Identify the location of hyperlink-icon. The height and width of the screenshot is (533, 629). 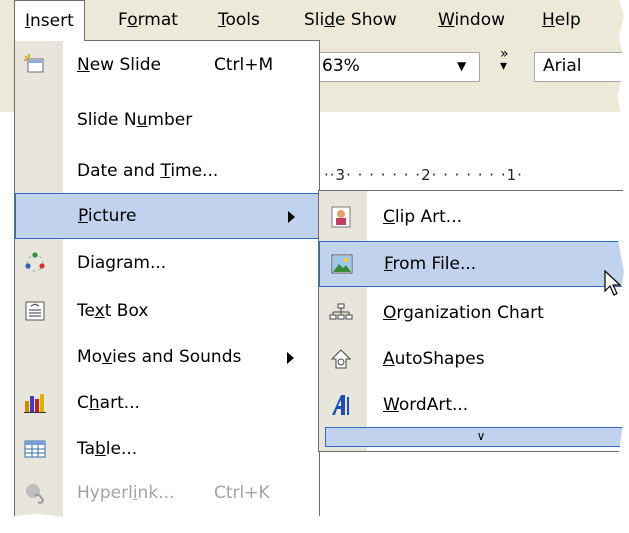
(35, 494).